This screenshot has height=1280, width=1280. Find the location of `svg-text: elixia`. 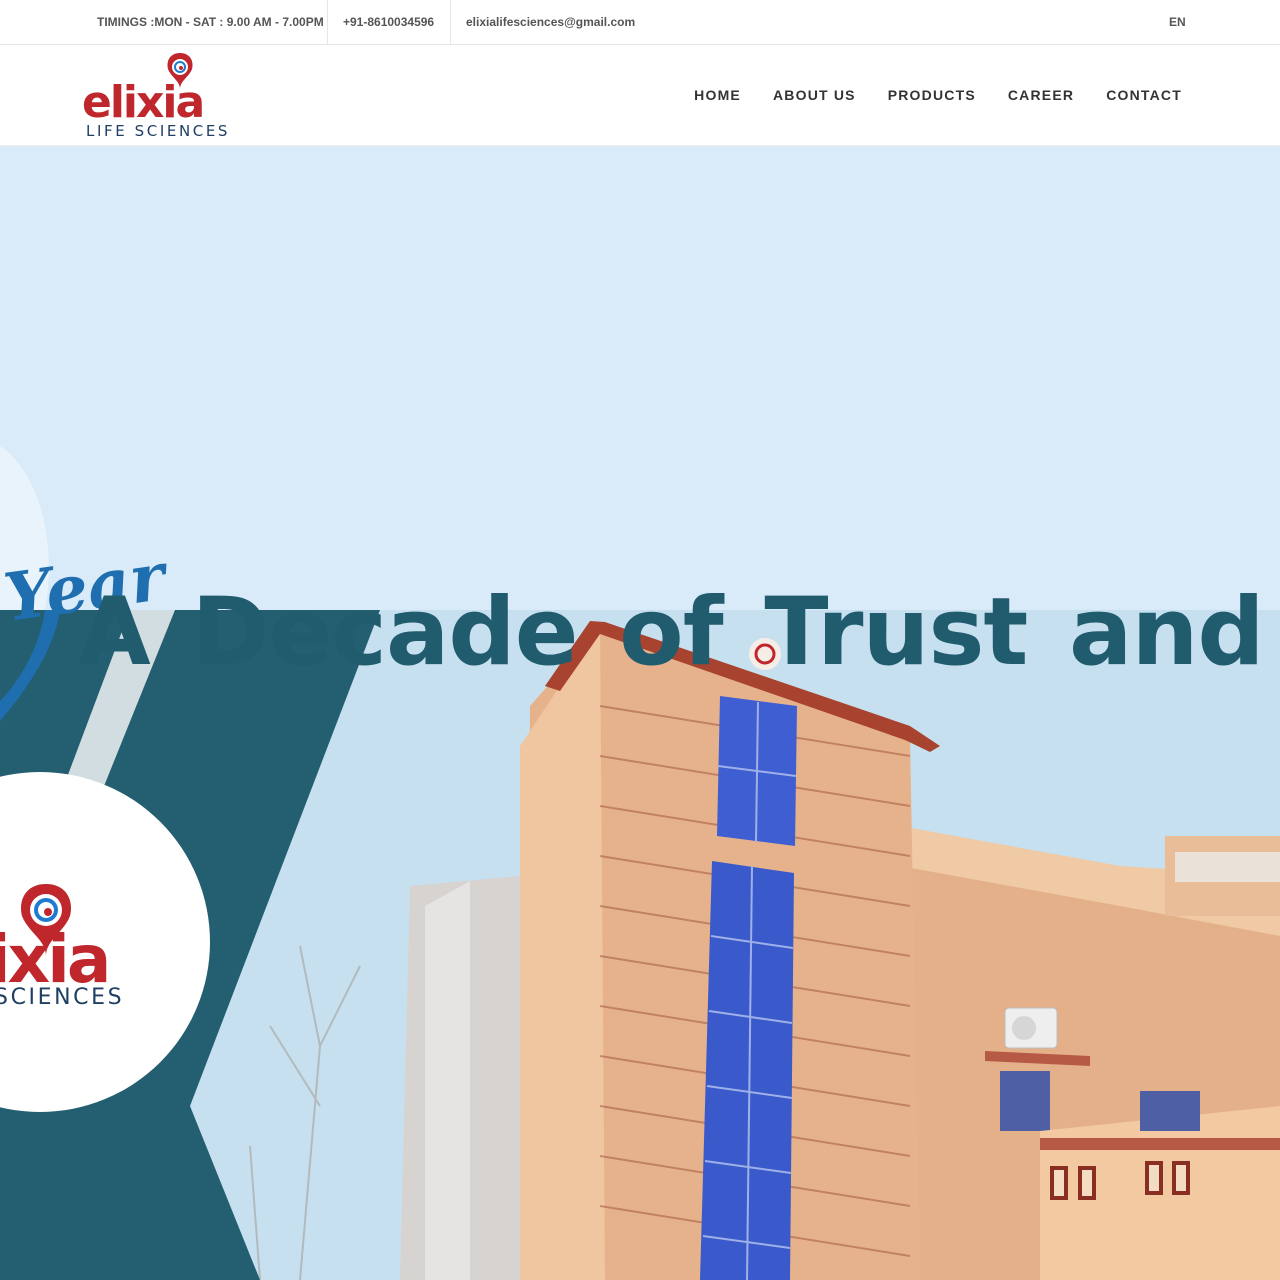

svg-text: elixia is located at coordinates (142, 102).